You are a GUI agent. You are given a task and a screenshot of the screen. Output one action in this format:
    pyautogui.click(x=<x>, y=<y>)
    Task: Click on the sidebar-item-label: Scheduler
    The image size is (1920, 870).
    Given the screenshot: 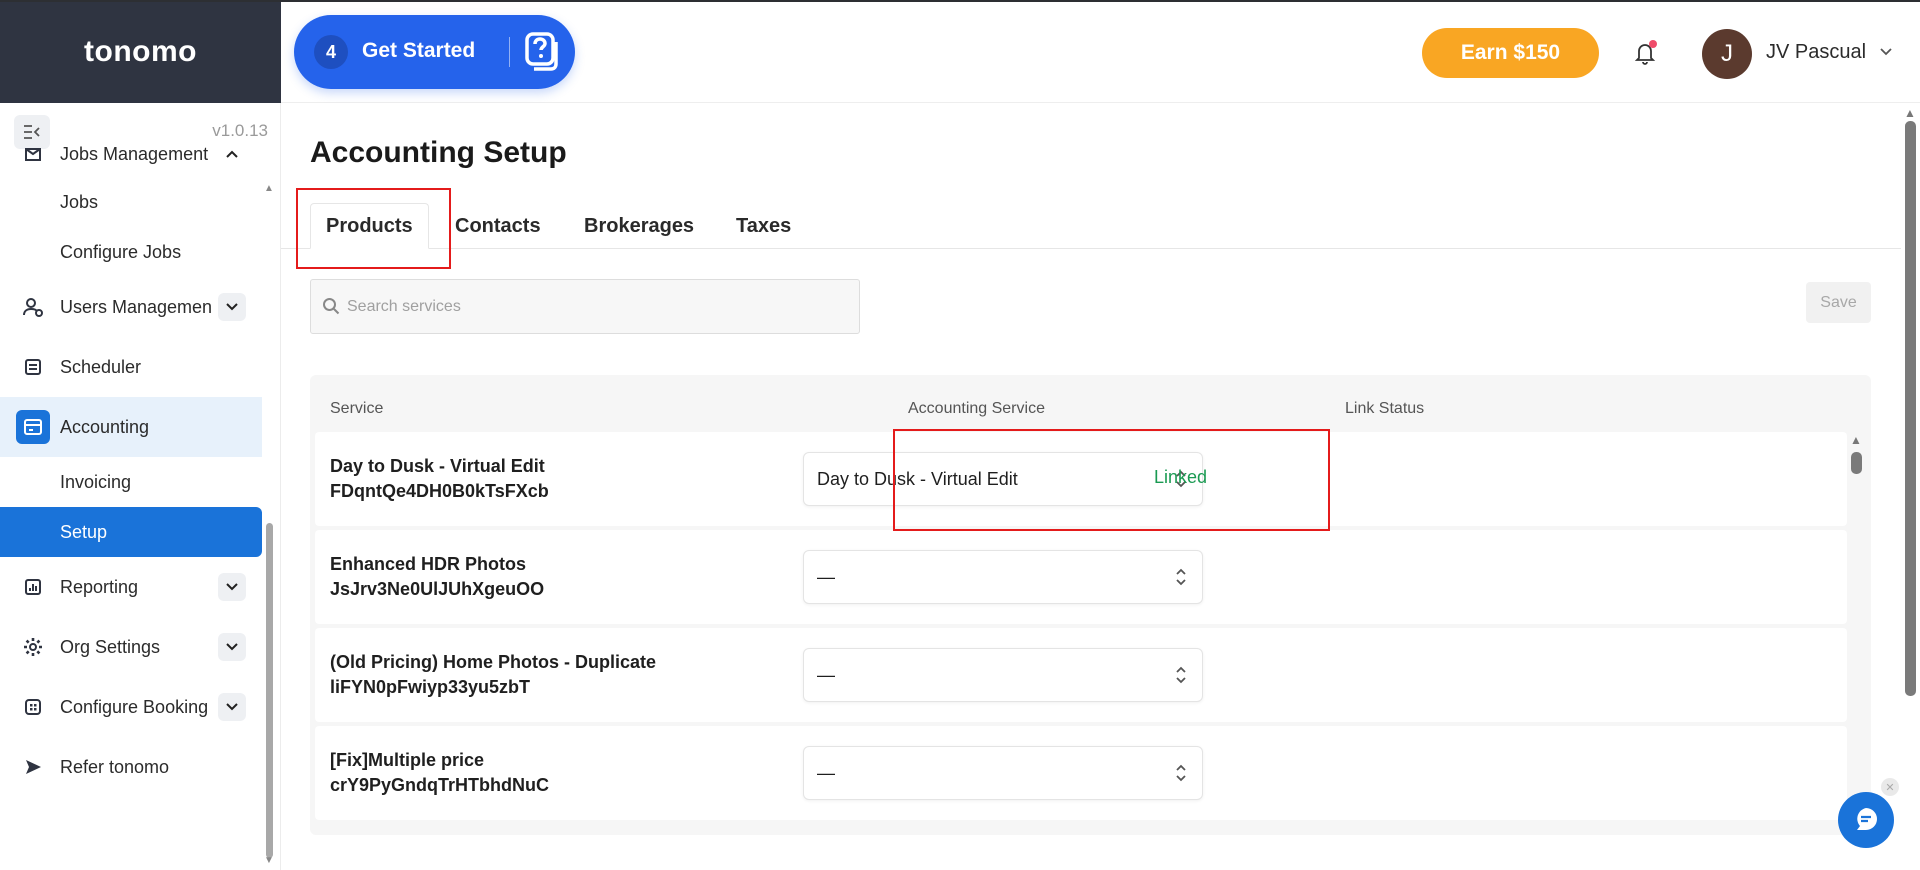 What is the action you would take?
    pyautogui.click(x=101, y=366)
    